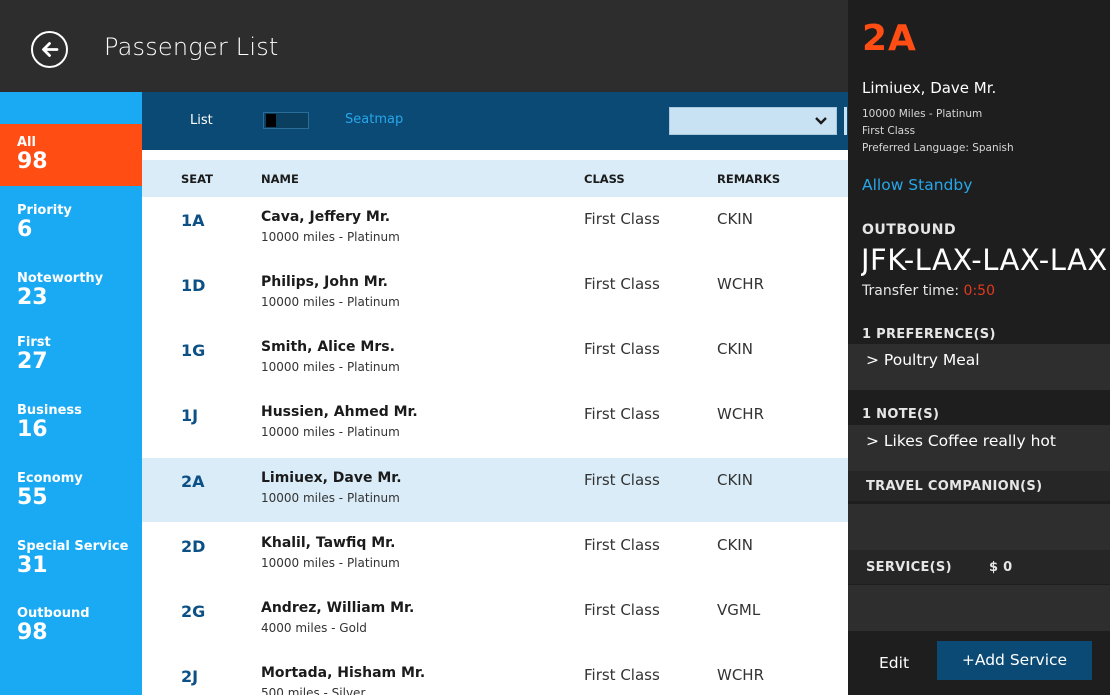 The width and height of the screenshot is (1110, 695). What do you see at coordinates (984, 260) in the screenshot?
I see `route-text: JFK-LAX-LAX-LAX` at bounding box center [984, 260].